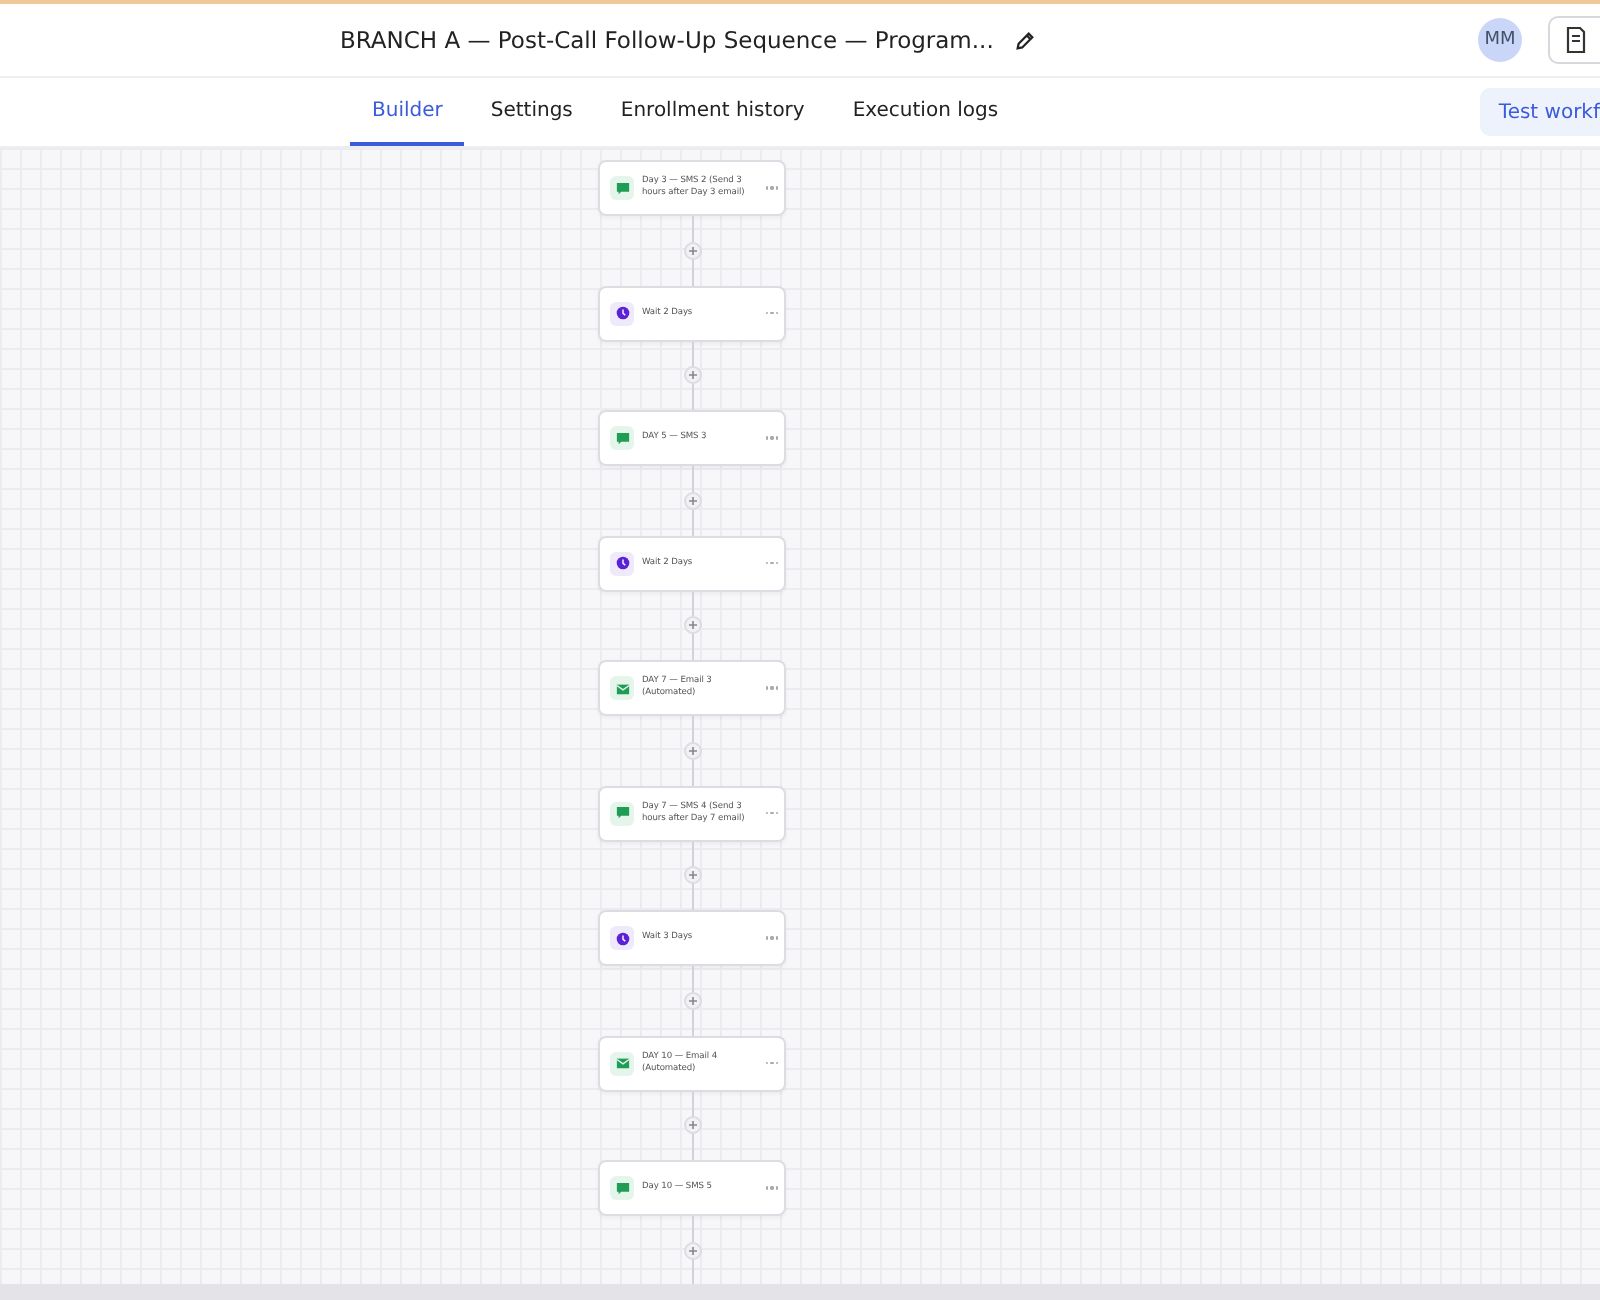 The image size is (1600, 1300). I want to click on tab: Enrollment history, so click(712, 112).